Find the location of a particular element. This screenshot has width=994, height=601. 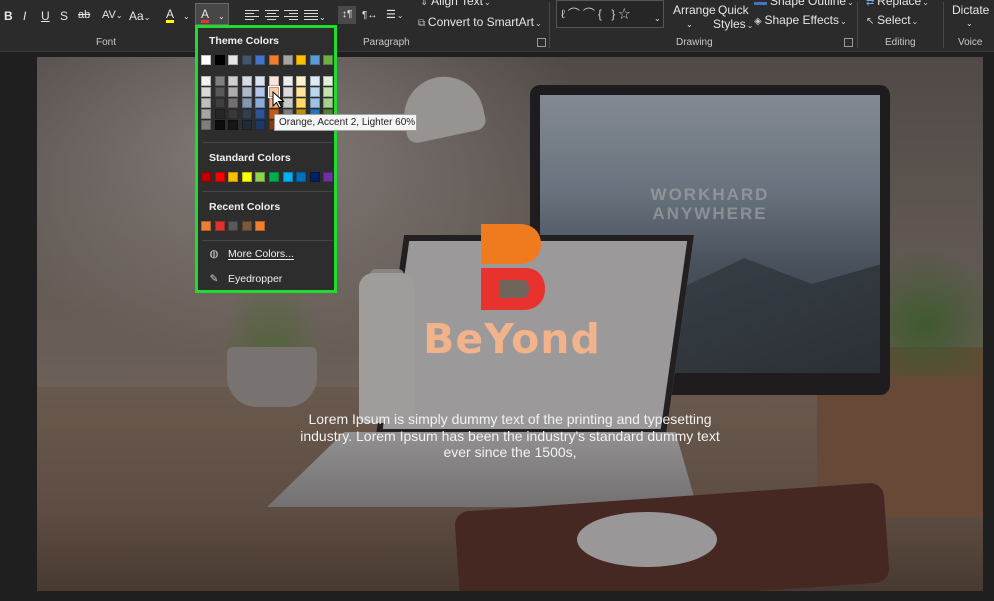

italic-button: I is located at coordinates (24, 16).